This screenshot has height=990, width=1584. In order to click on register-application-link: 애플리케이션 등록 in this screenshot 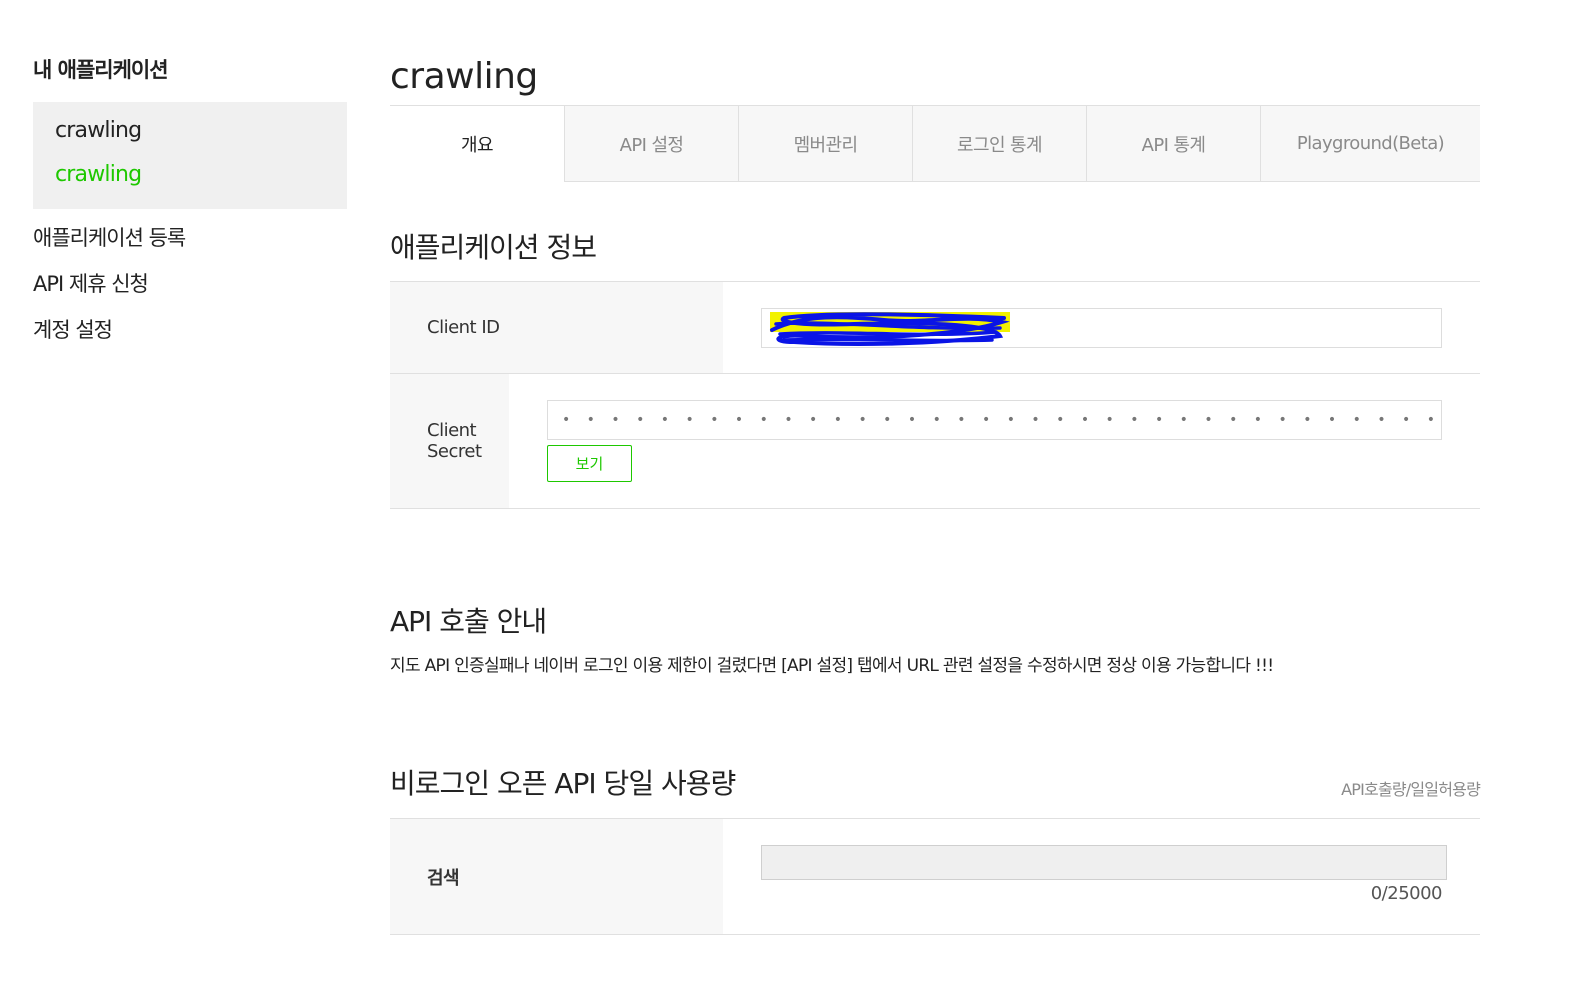, I will do `click(190, 244)`.